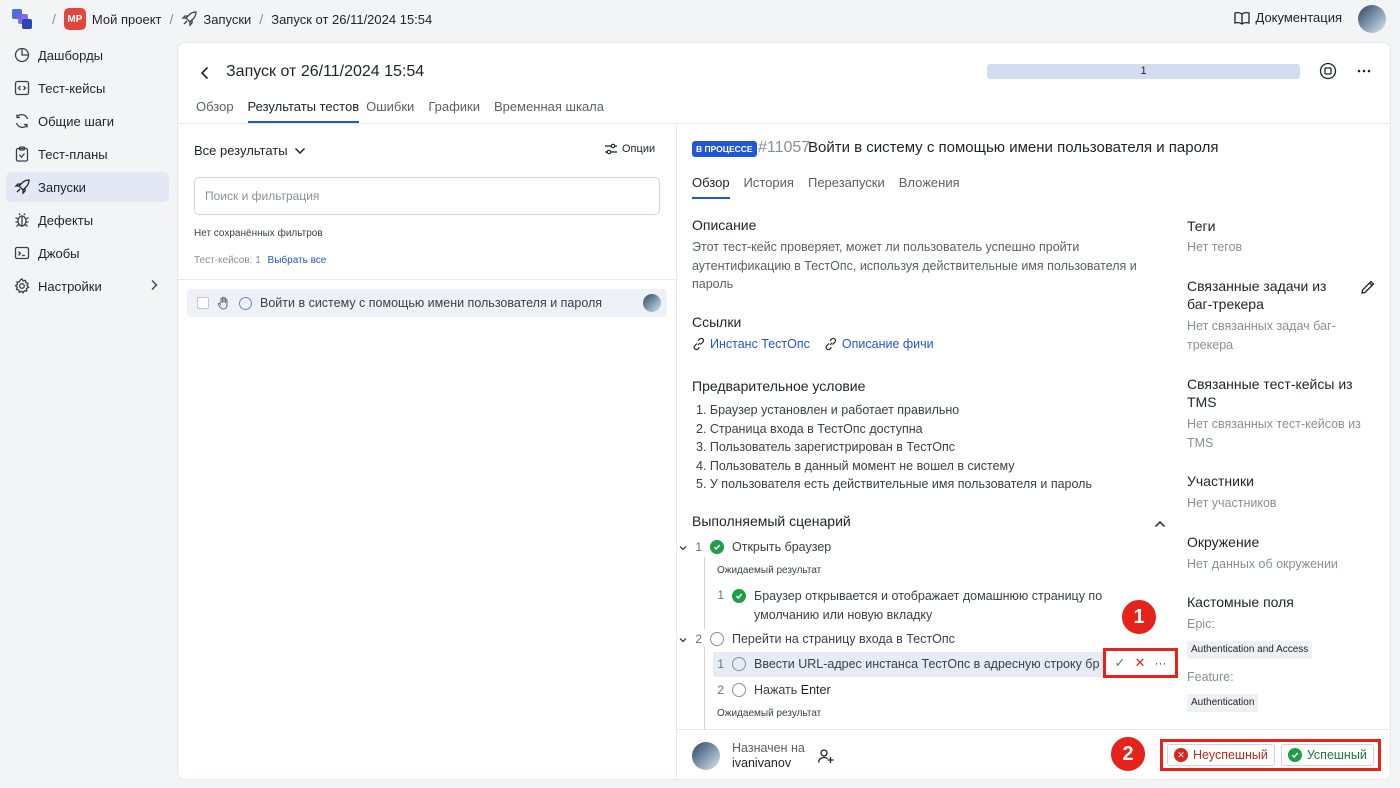 The image size is (1400, 788). I want to click on tags-heading: Теги, so click(1201, 226).